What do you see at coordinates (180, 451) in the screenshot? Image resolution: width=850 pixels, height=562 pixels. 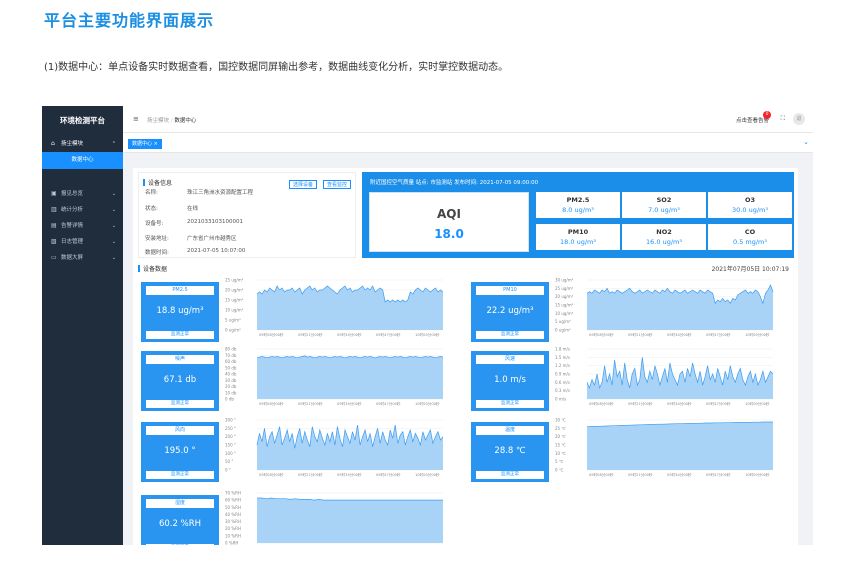 I see `metric-value: 195.0 °` at bounding box center [180, 451].